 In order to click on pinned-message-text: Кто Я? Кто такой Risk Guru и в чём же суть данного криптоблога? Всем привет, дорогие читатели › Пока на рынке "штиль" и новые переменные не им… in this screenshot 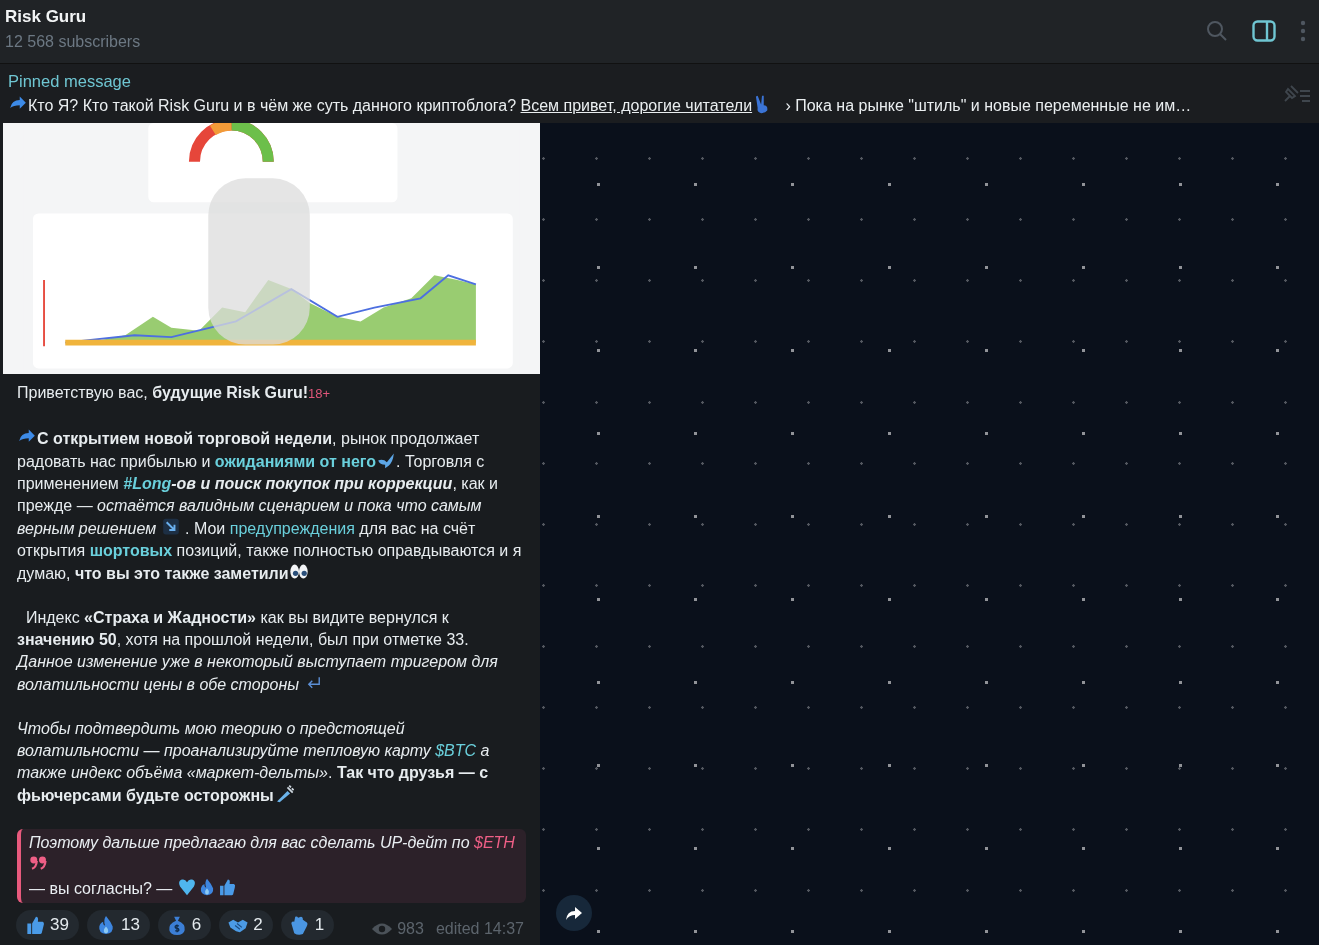, I will do `click(644, 105)`.